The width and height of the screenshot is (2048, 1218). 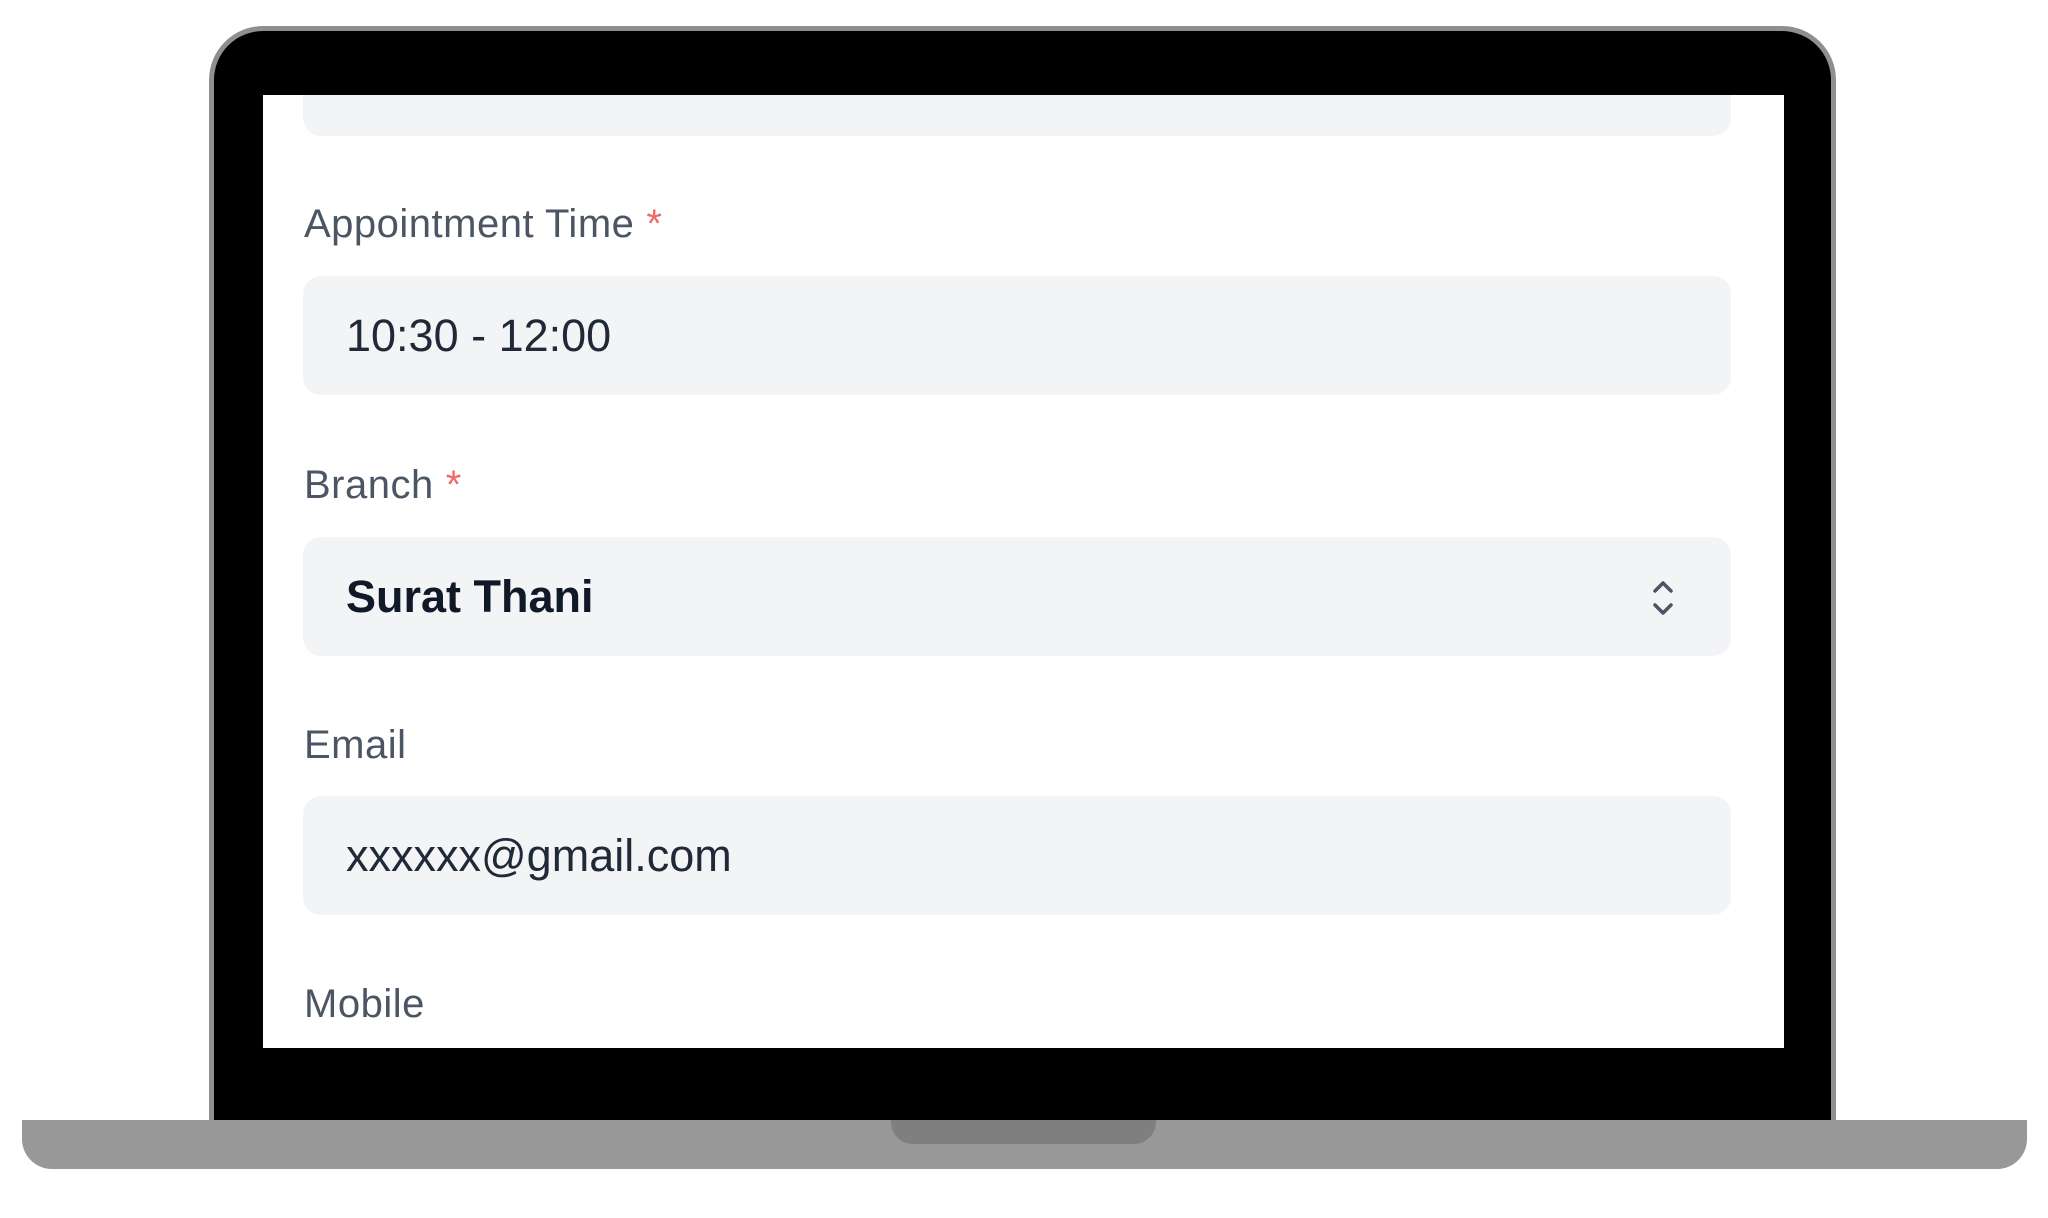 I want to click on branch-selected-value: Surat Thani, so click(x=470, y=596).